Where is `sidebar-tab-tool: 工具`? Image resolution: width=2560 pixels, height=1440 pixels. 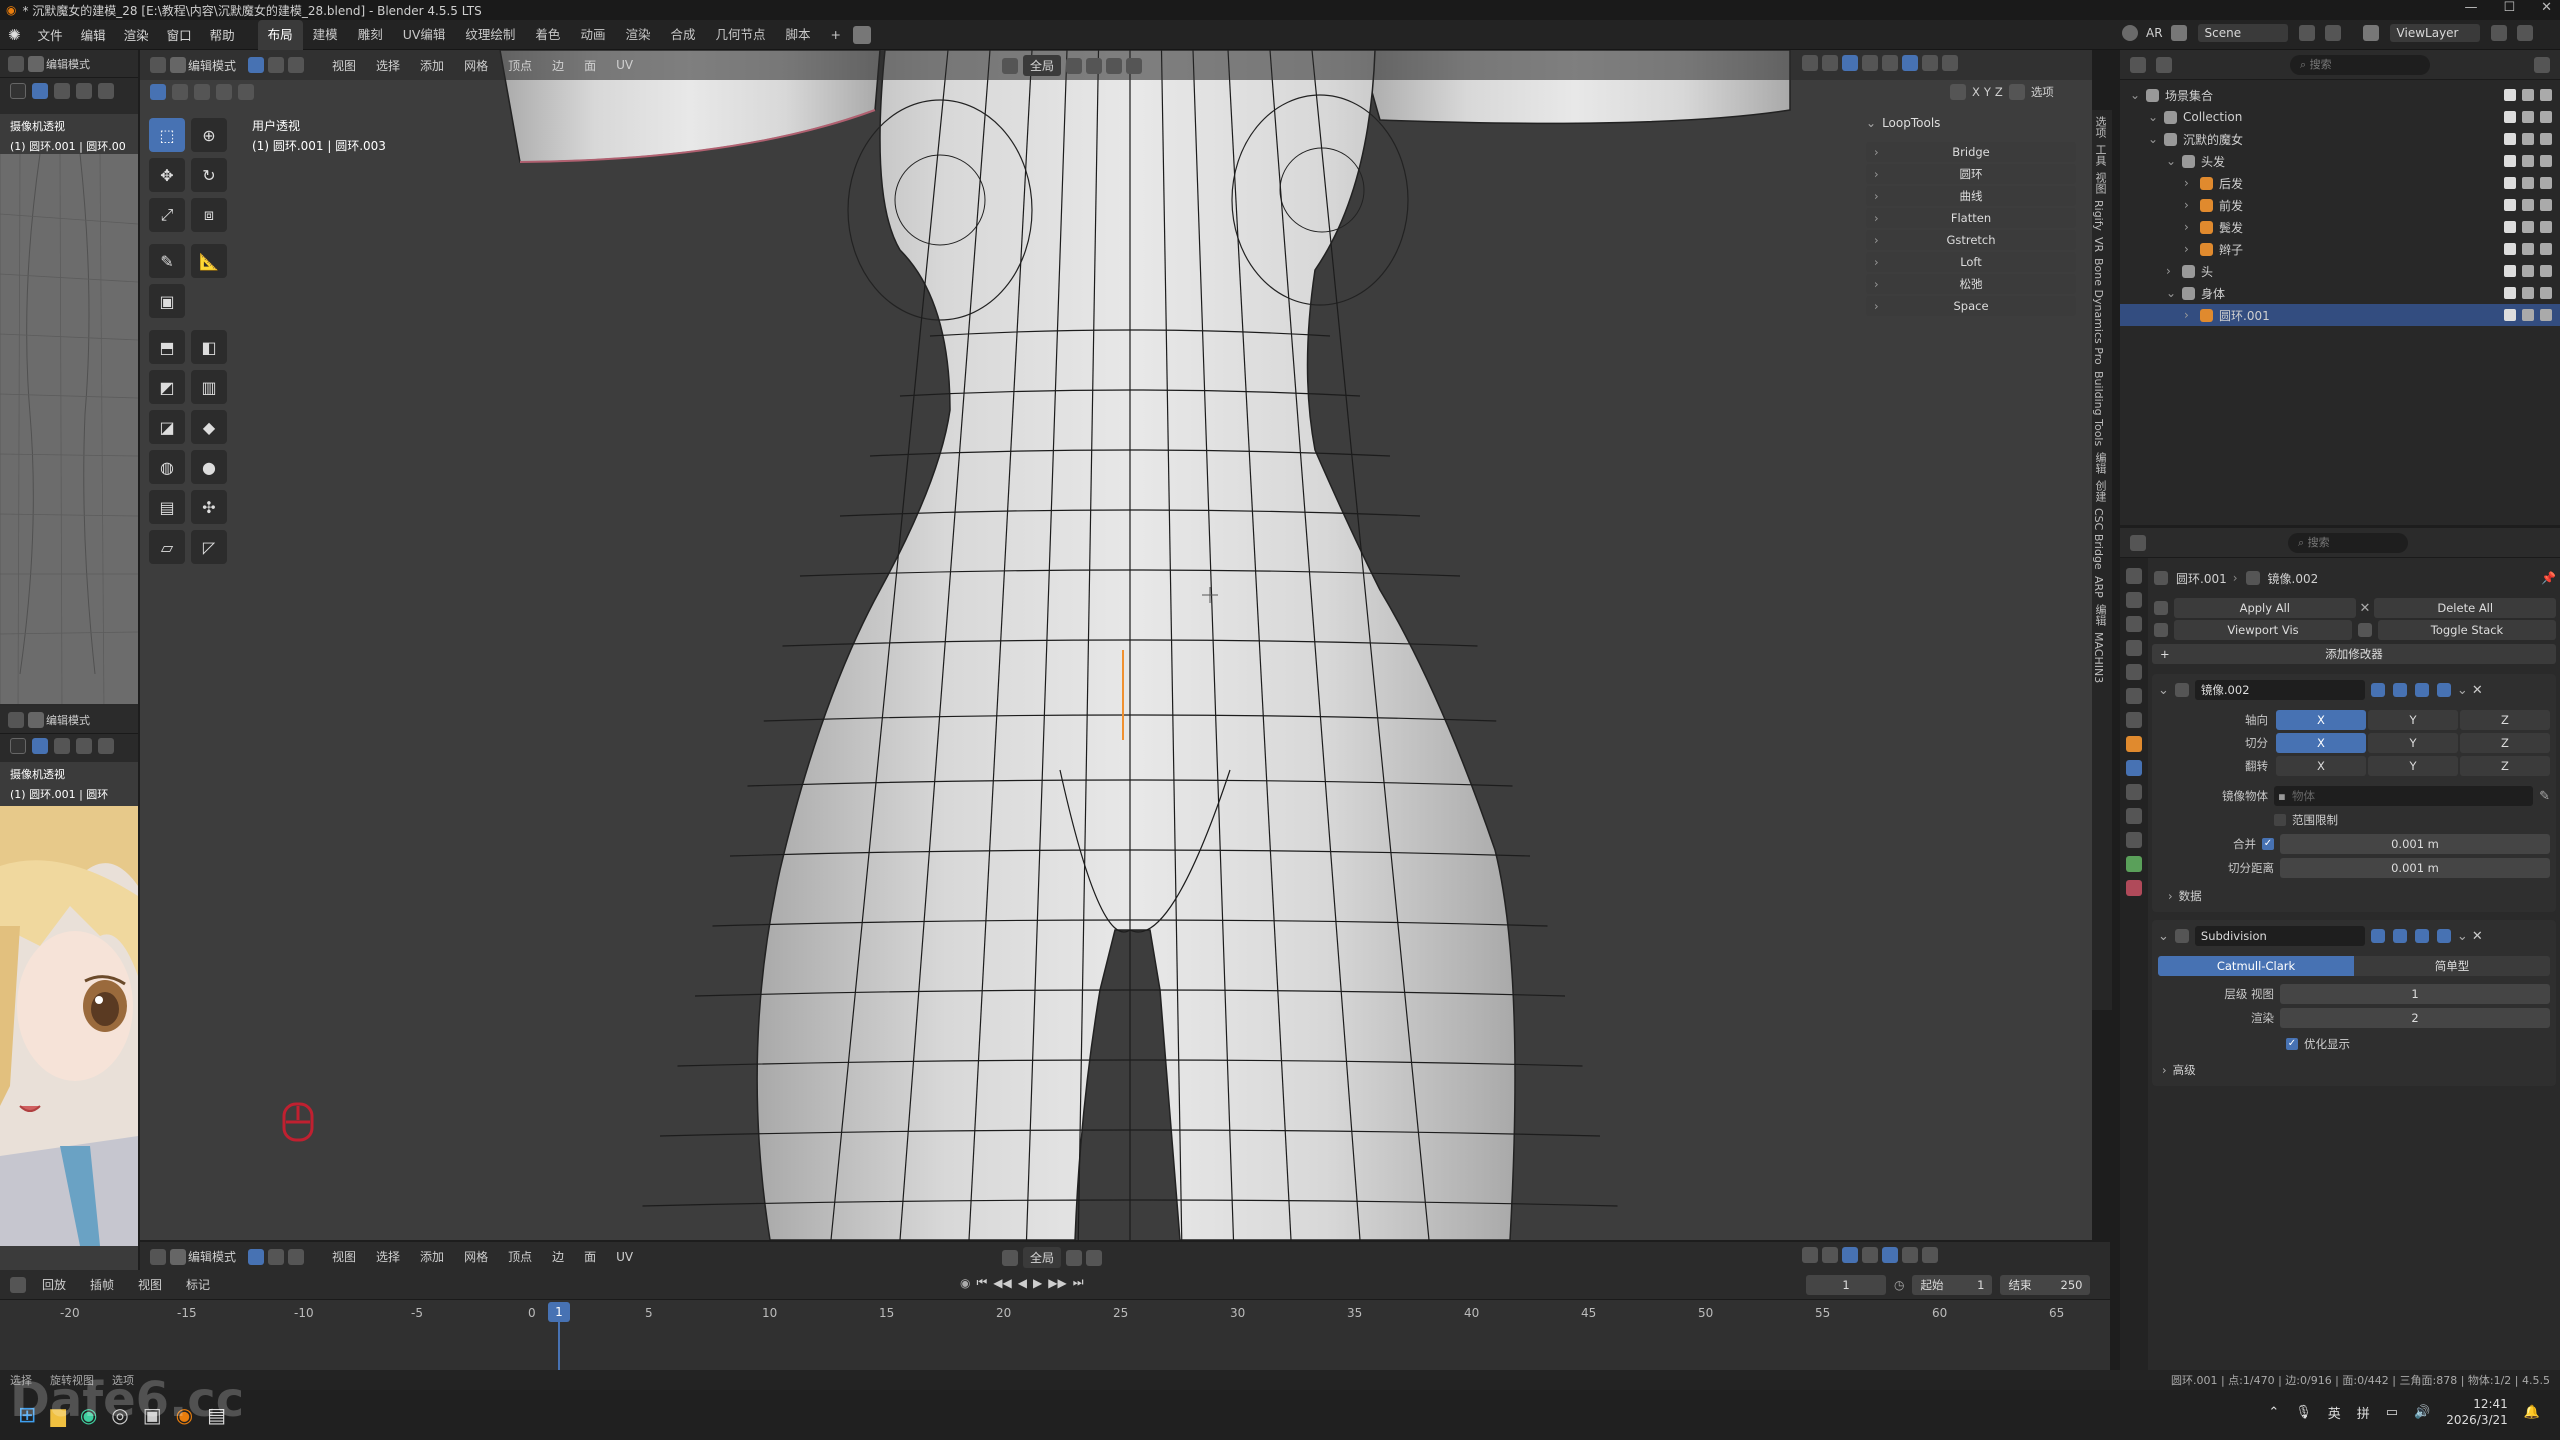
sidebar-tab-tool: 工具 is located at coordinates (2100, 155).